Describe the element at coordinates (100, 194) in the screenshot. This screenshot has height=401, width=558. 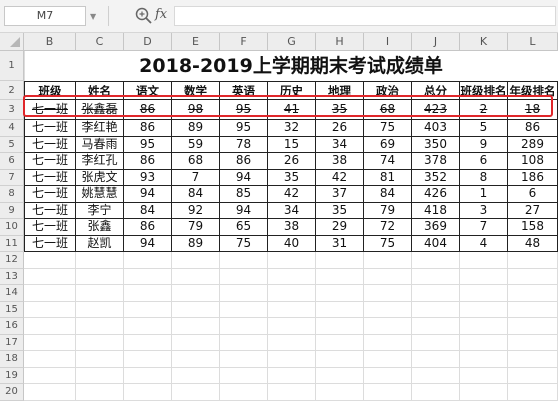
I see `table-cell: 姚慧慧` at that location.